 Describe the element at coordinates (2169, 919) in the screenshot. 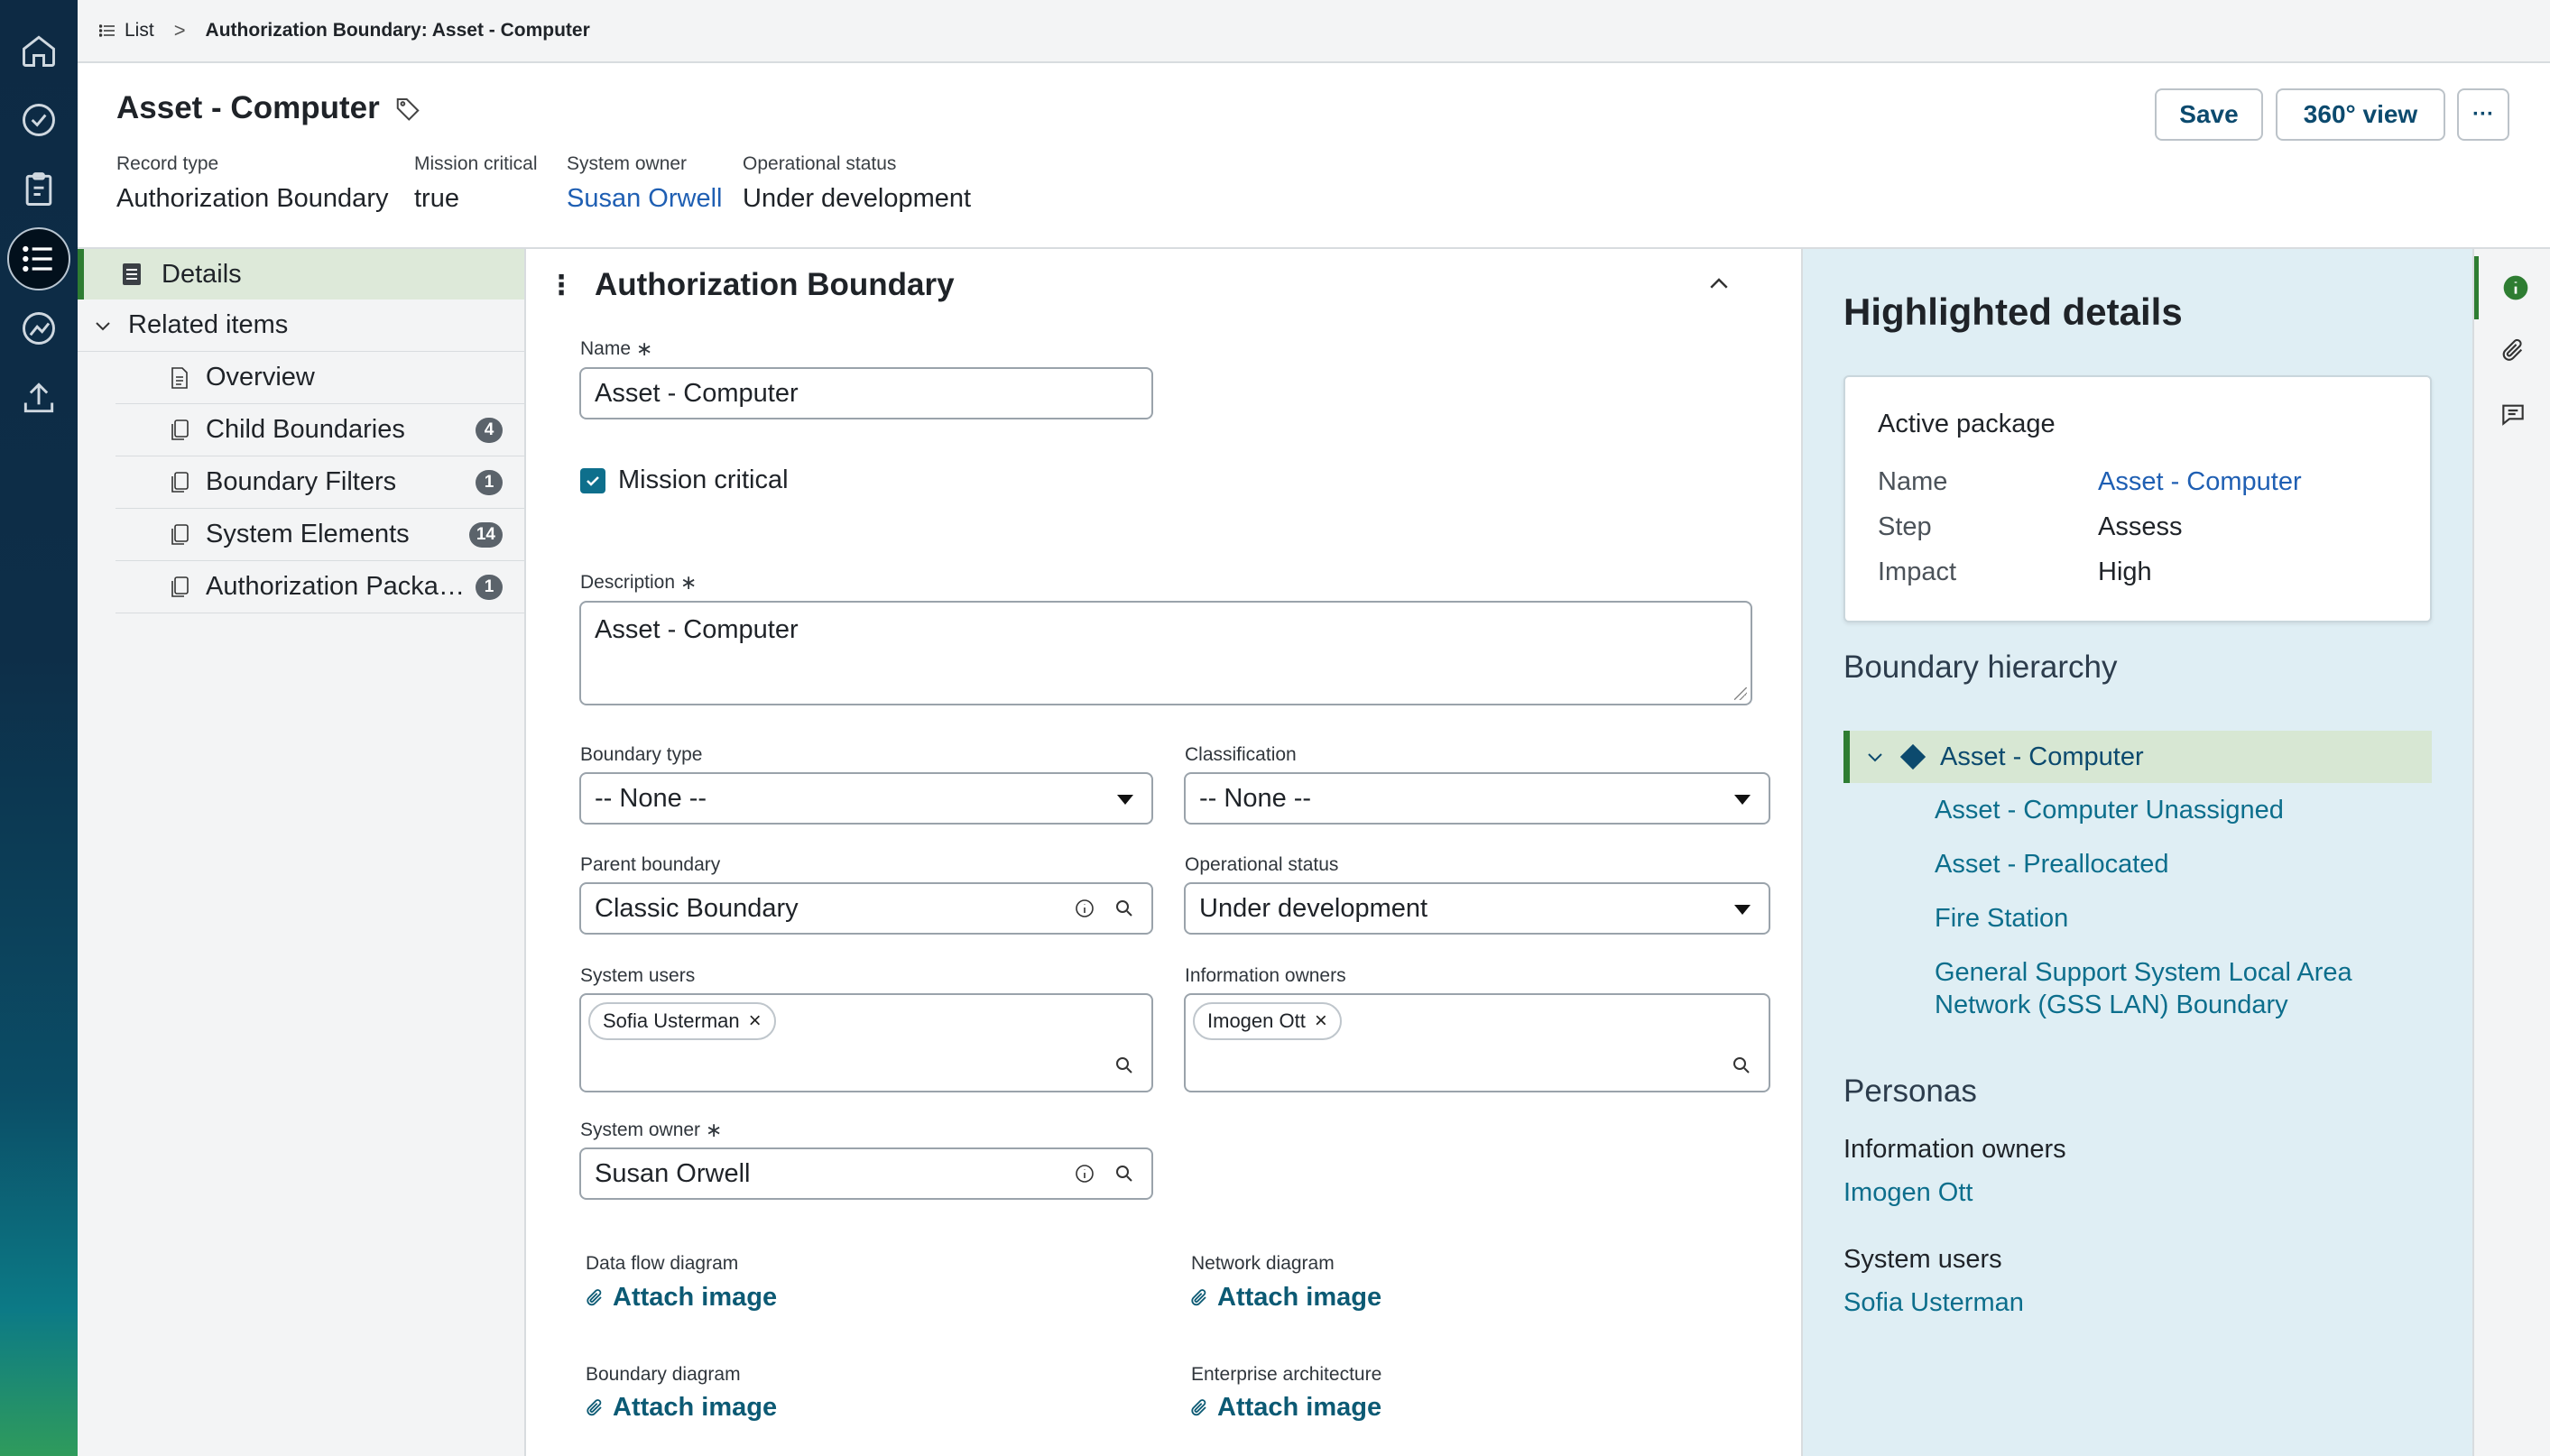

I see `hierarchy-item-link: Fire Station` at that location.